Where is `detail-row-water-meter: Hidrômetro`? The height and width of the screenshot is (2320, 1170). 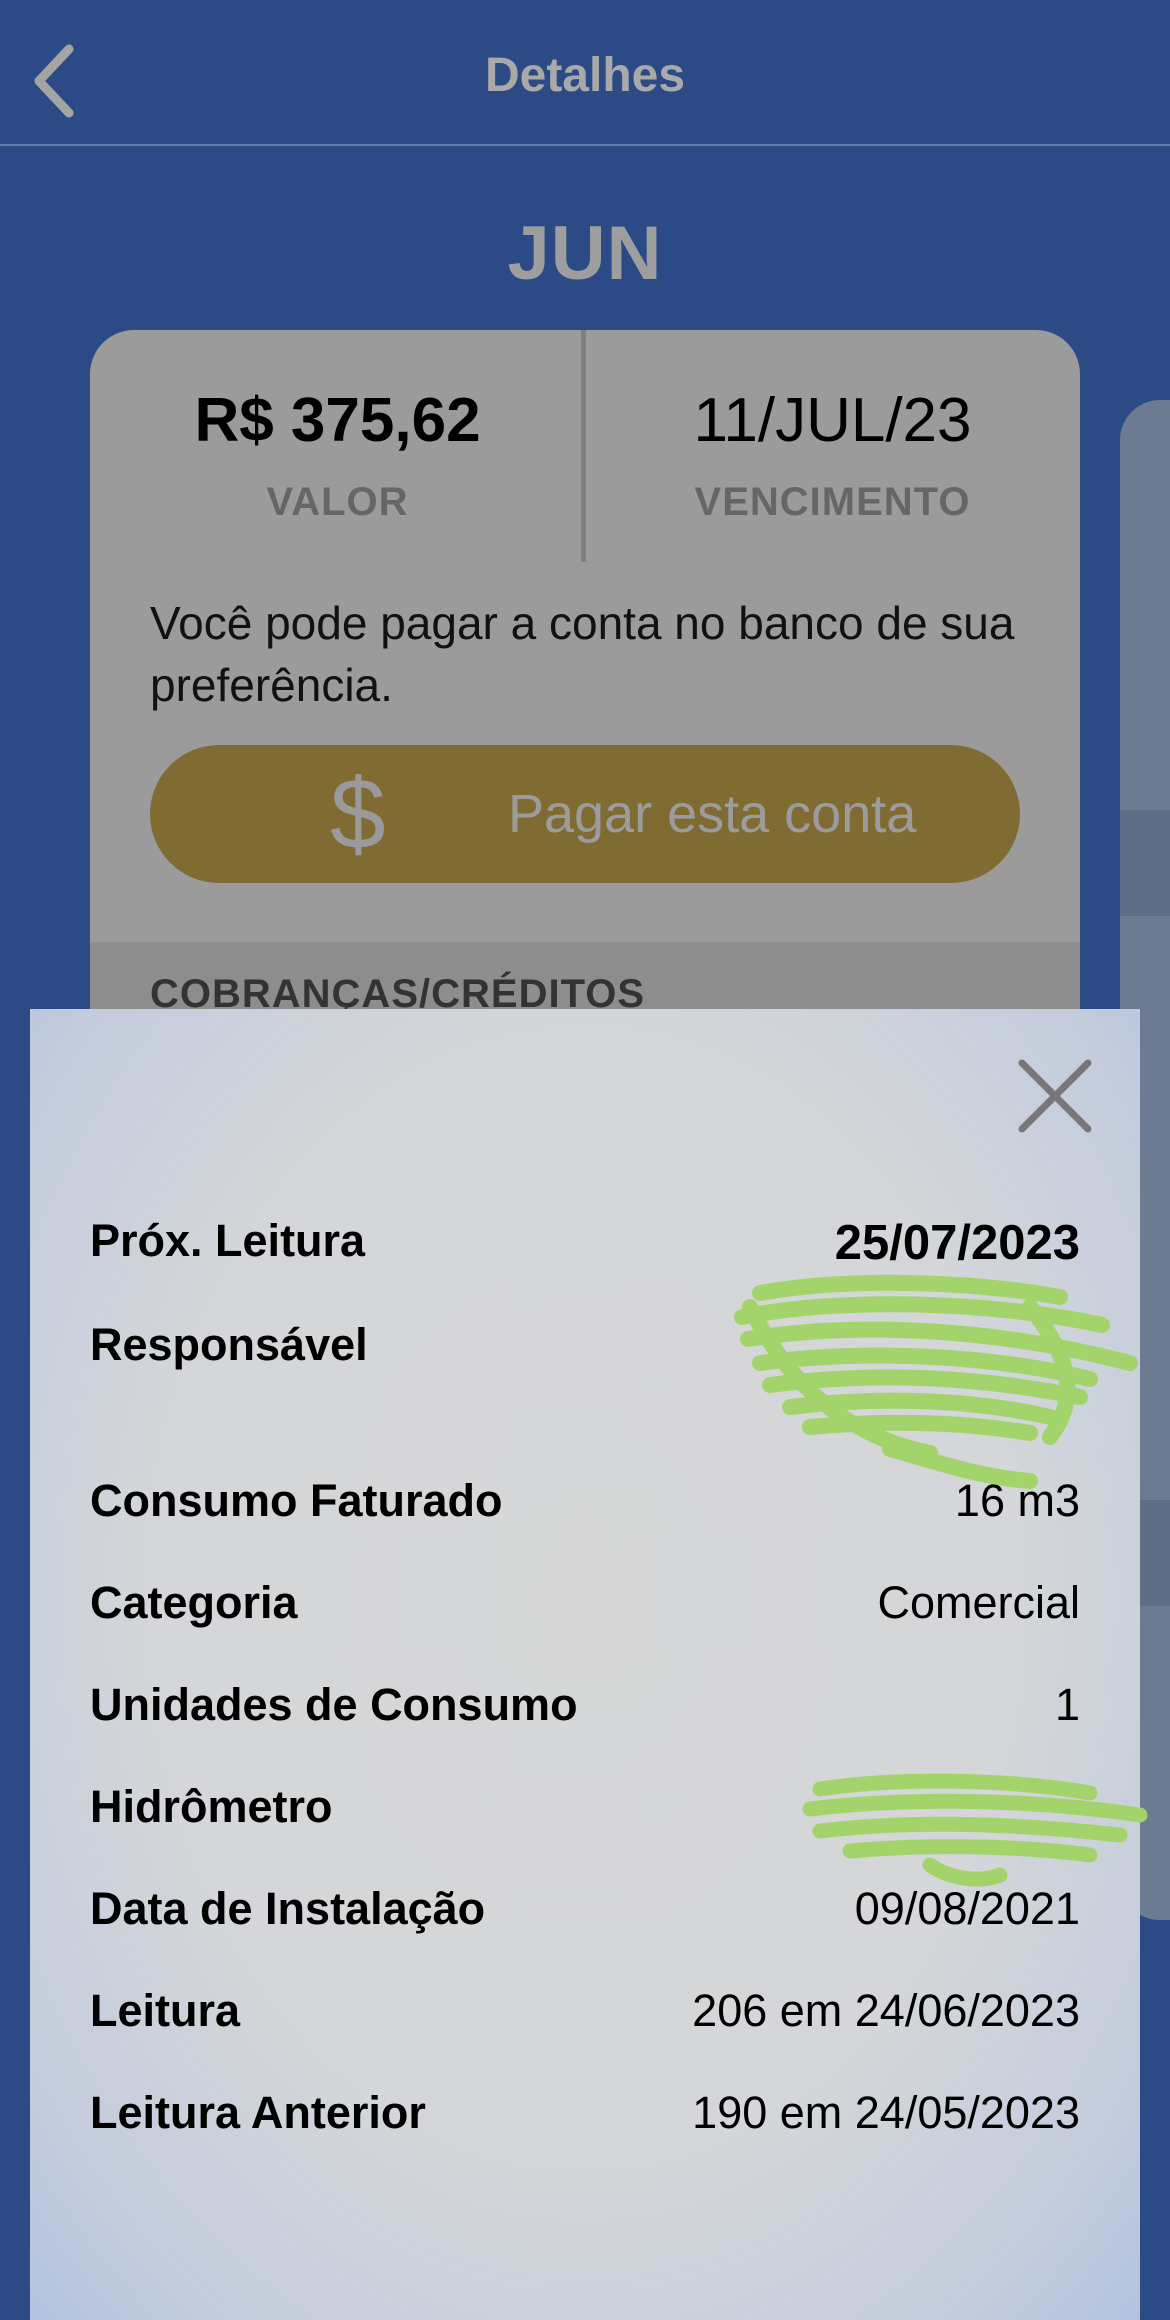 detail-row-water-meter: Hidrômetro is located at coordinates (585, 1811).